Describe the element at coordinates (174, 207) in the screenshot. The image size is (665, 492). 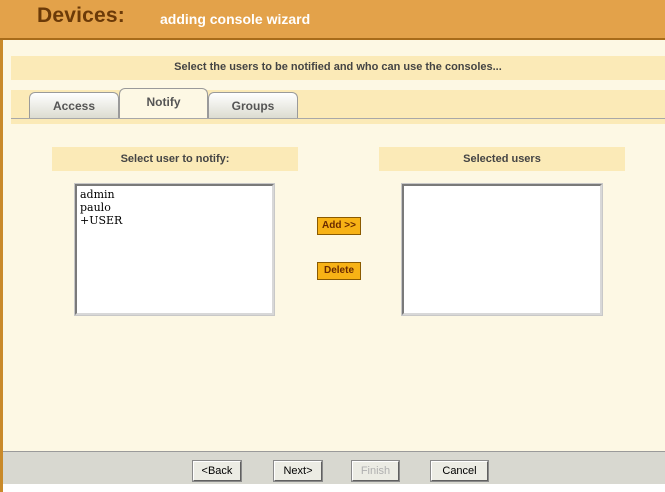
I see `list-item-paulo: paulo` at that location.